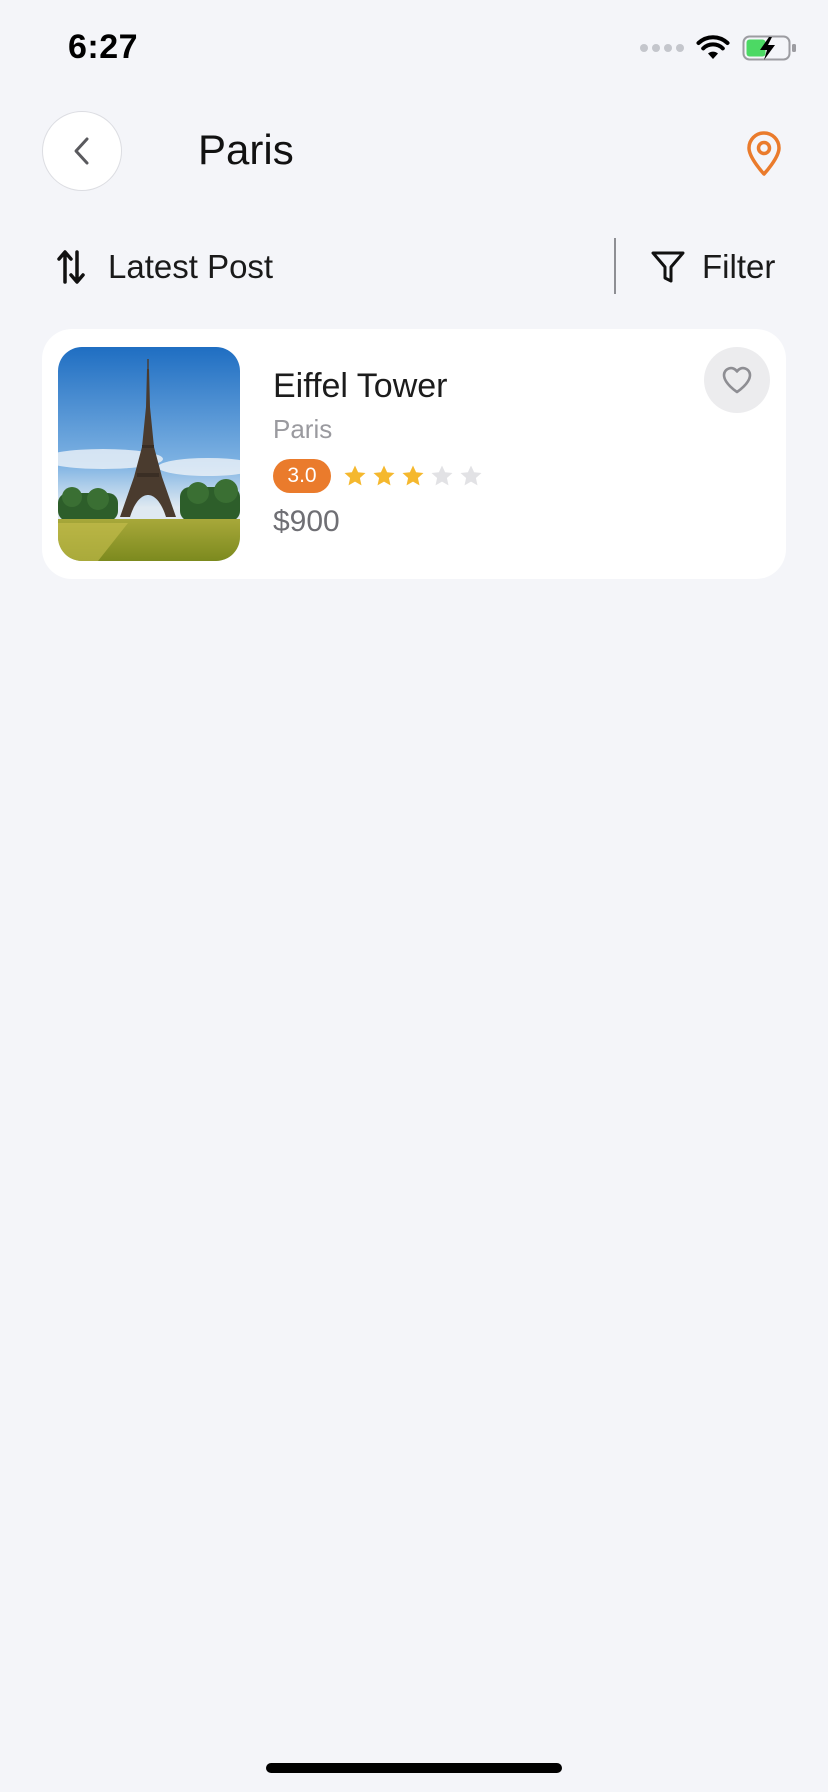 The width and height of the screenshot is (828, 1792). What do you see at coordinates (360, 386) in the screenshot?
I see `place-name: Eiffel Tower` at bounding box center [360, 386].